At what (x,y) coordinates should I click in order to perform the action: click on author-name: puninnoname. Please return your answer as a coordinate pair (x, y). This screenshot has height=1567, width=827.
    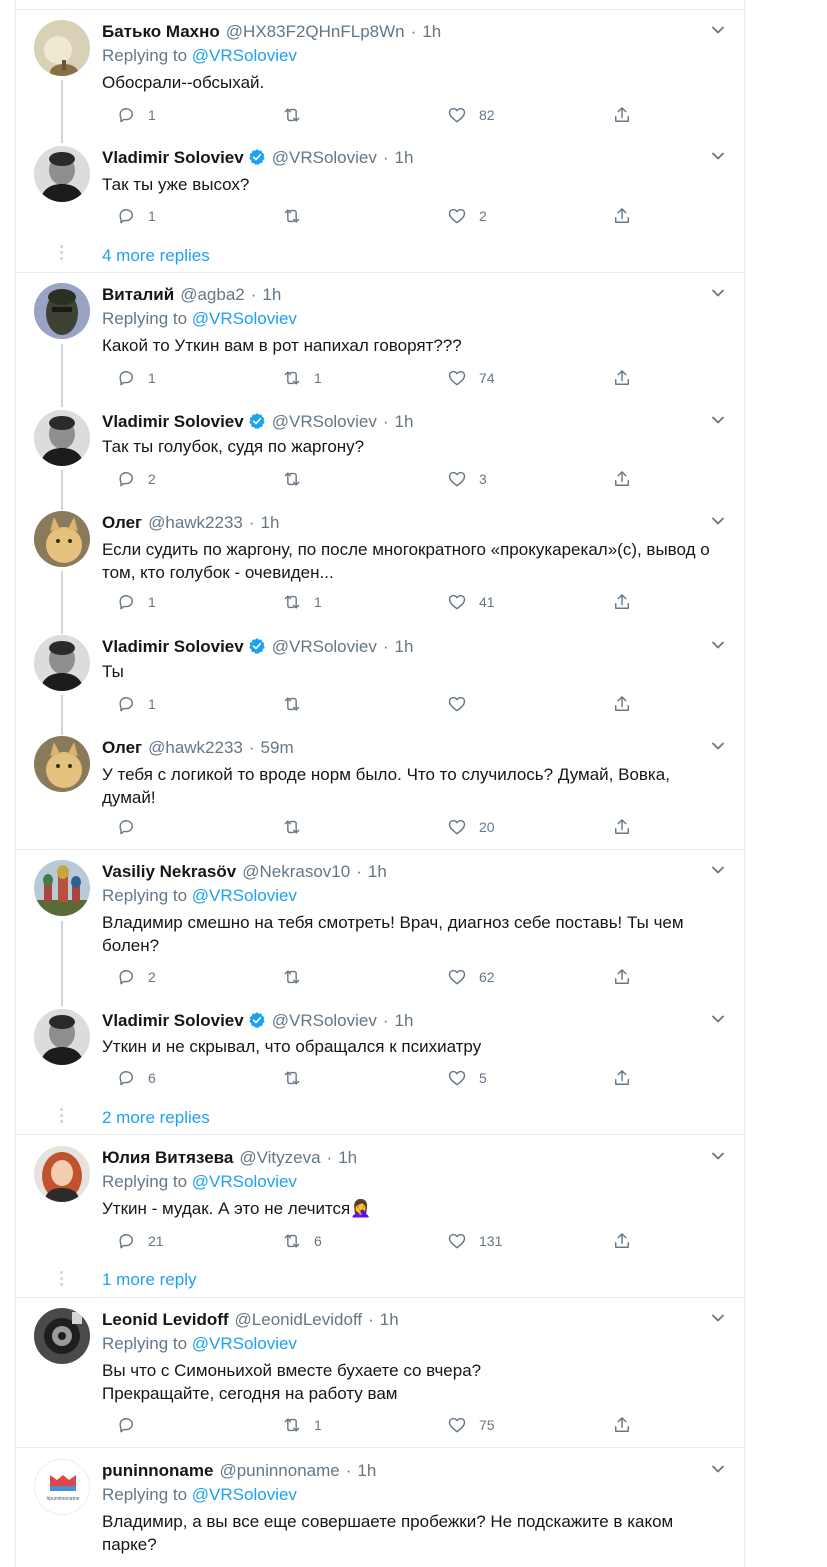
    Looking at the image, I should click on (157, 1470).